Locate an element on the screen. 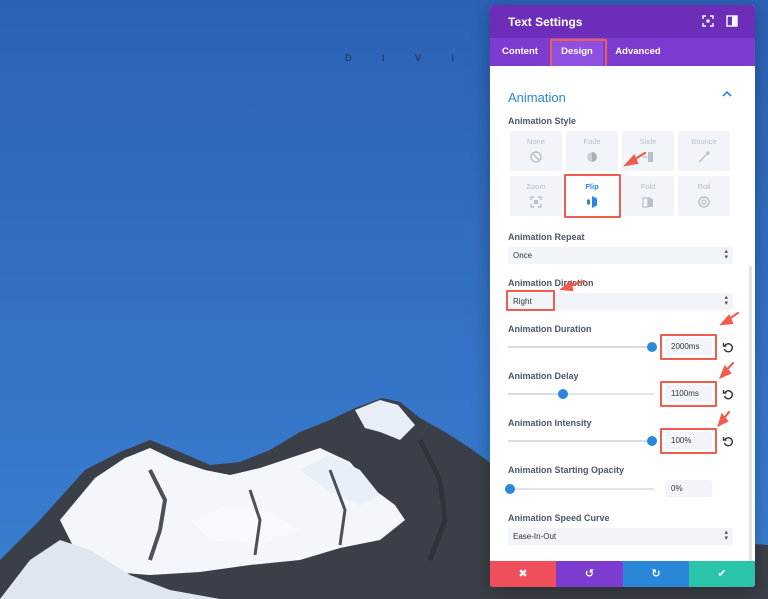  annotation-arrow-flip is located at coordinates (635, 159).